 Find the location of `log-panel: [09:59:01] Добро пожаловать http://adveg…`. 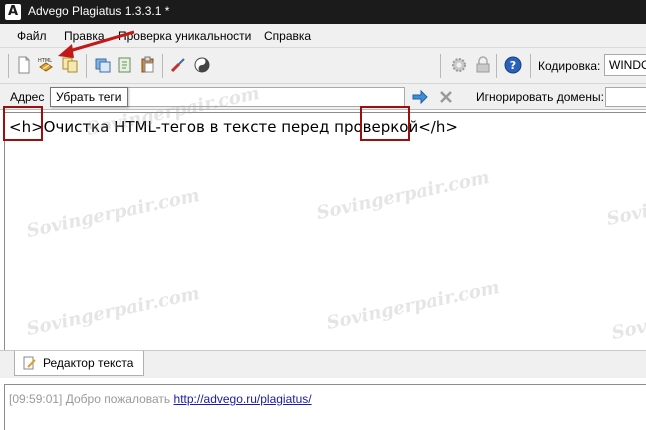

log-panel: [09:59:01] Добро пожаловать http://adveg… is located at coordinates (325, 407).